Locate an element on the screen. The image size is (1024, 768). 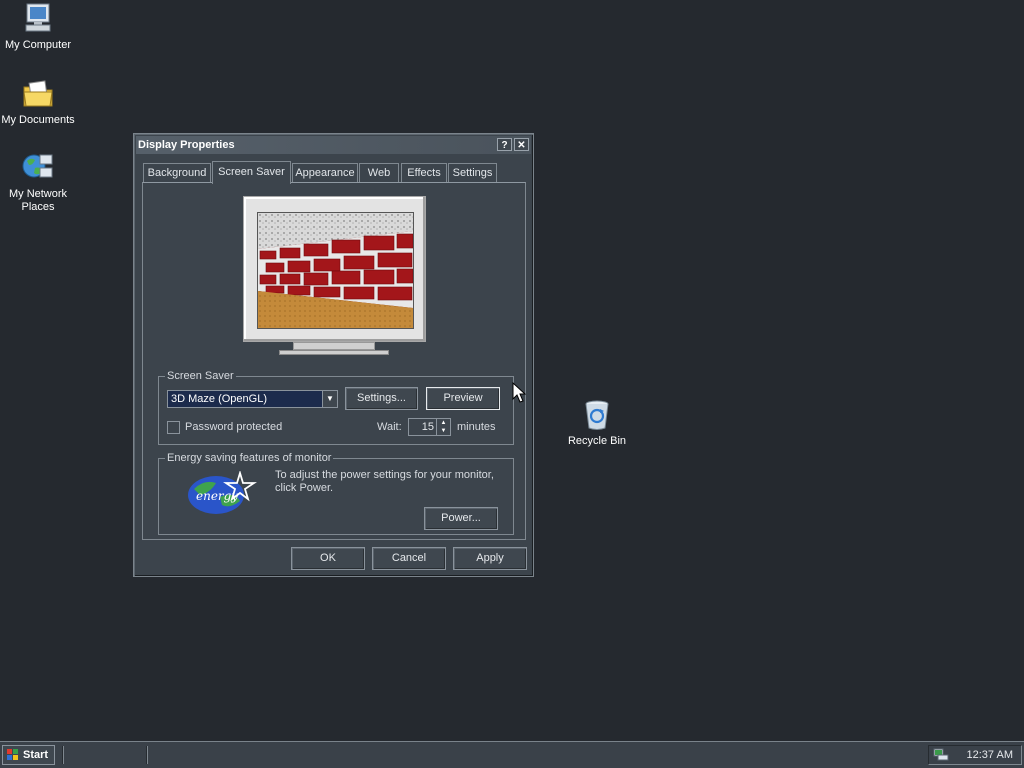
tab-appearance: Appearance is located at coordinates (325, 172).